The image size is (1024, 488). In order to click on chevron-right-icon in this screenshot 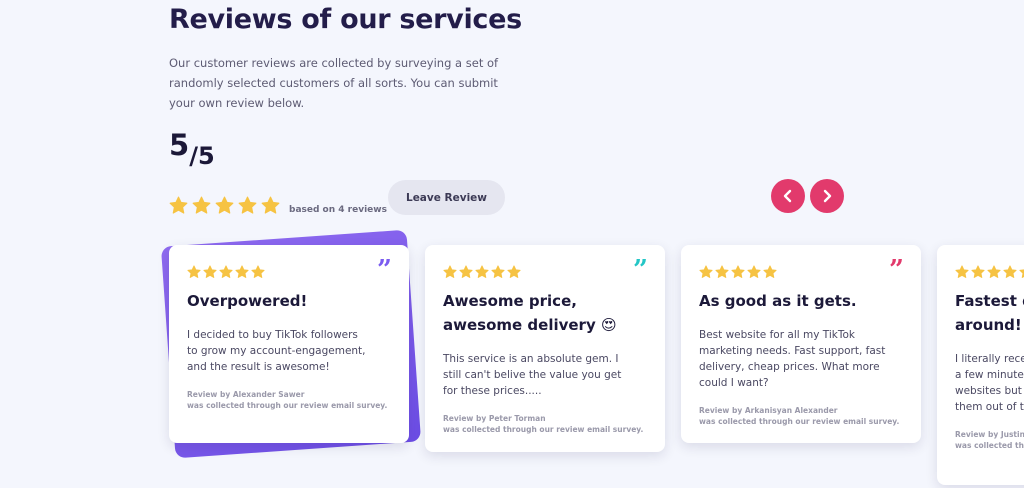, I will do `click(827, 196)`.